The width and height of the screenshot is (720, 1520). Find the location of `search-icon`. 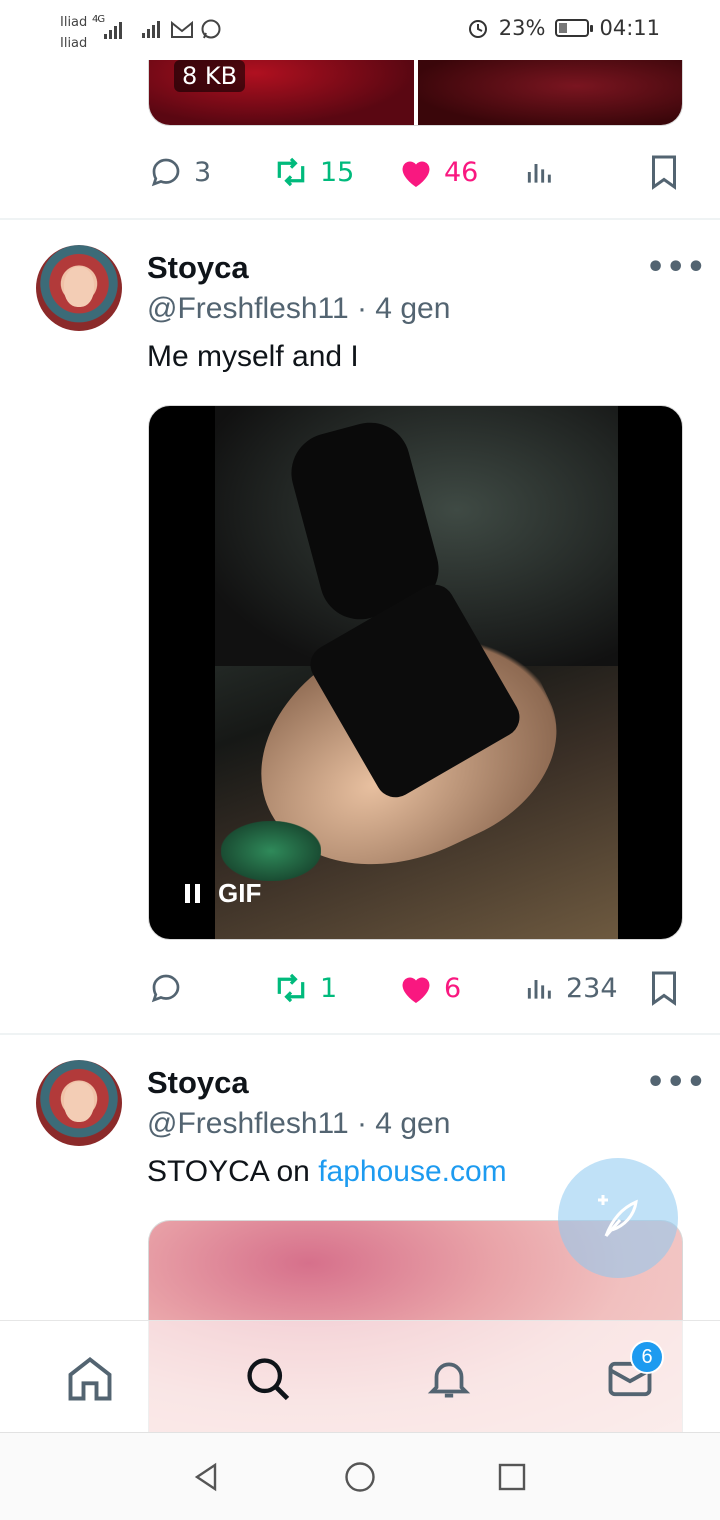

search-icon is located at coordinates (268, 1379).